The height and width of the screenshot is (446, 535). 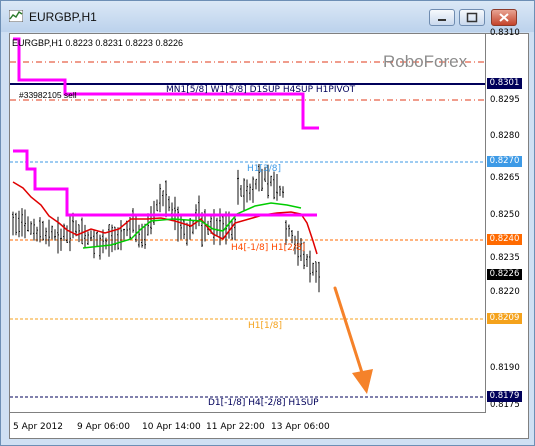 What do you see at coordinates (300, 427) in the screenshot?
I see `time-label: 13 Apr 06:00` at bounding box center [300, 427].